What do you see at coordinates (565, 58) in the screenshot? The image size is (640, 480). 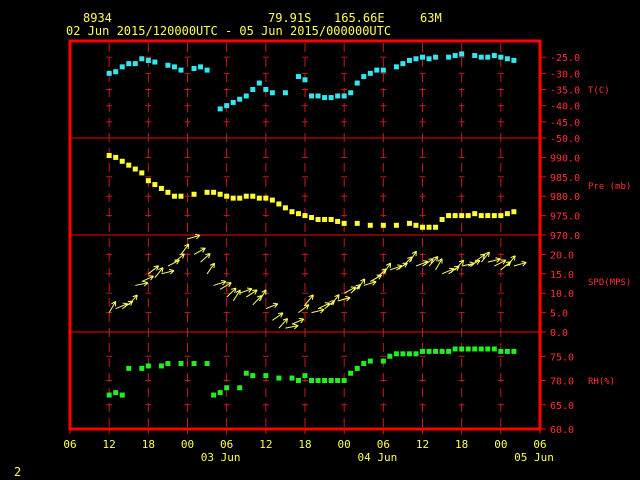 I see `y-tick-label: -25.0` at bounding box center [565, 58].